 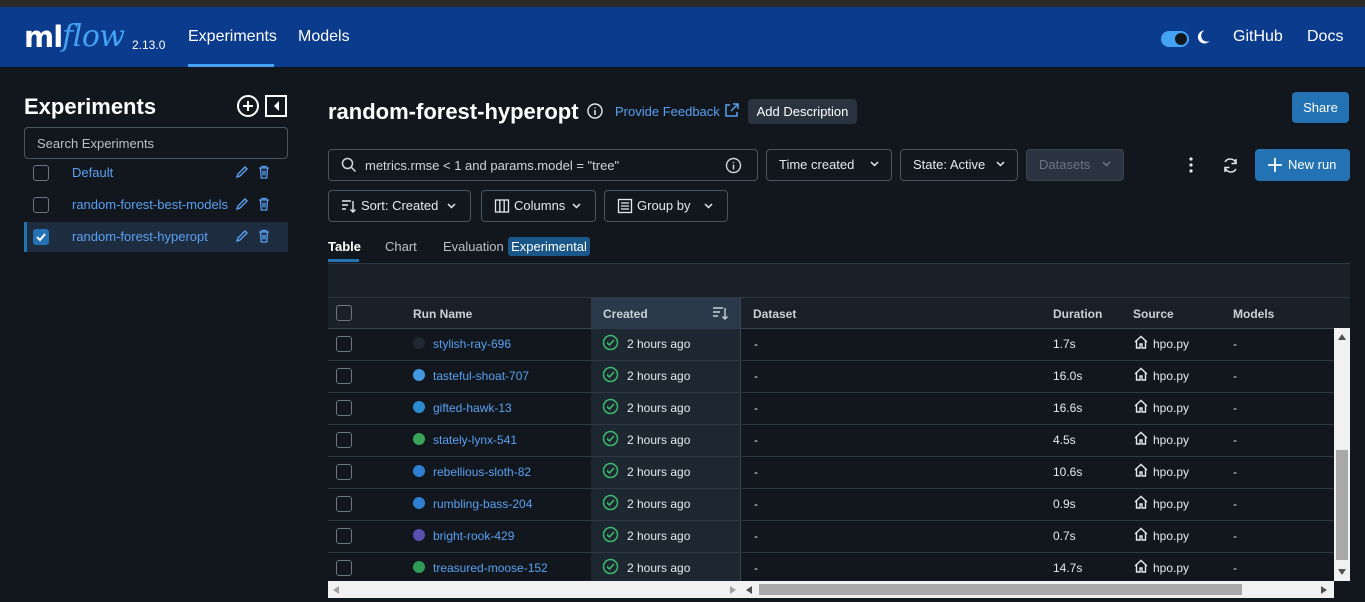 What do you see at coordinates (831, 345) in the screenshot?
I see `table-row: stylish-ray-696 2 hours ago - 1.7s hpo.py -` at bounding box center [831, 345].